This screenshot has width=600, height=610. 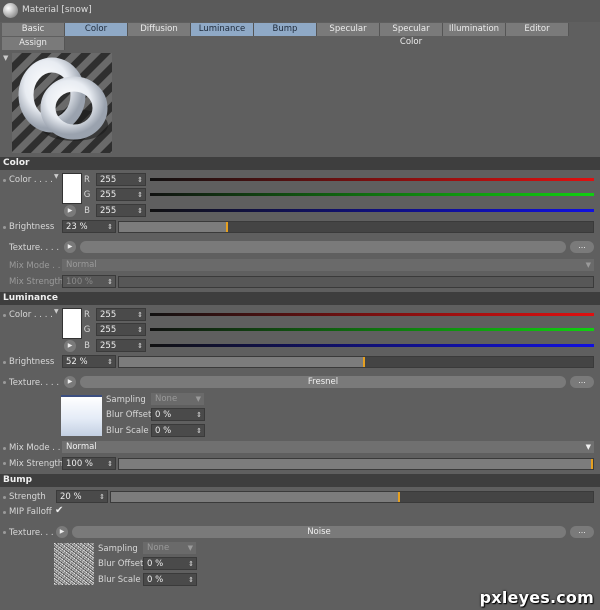 What do you see at coordinates (89, 361) in the screenshot?
I see `brightness-field: 52 % ⇕` at bounding box center [89, 361].